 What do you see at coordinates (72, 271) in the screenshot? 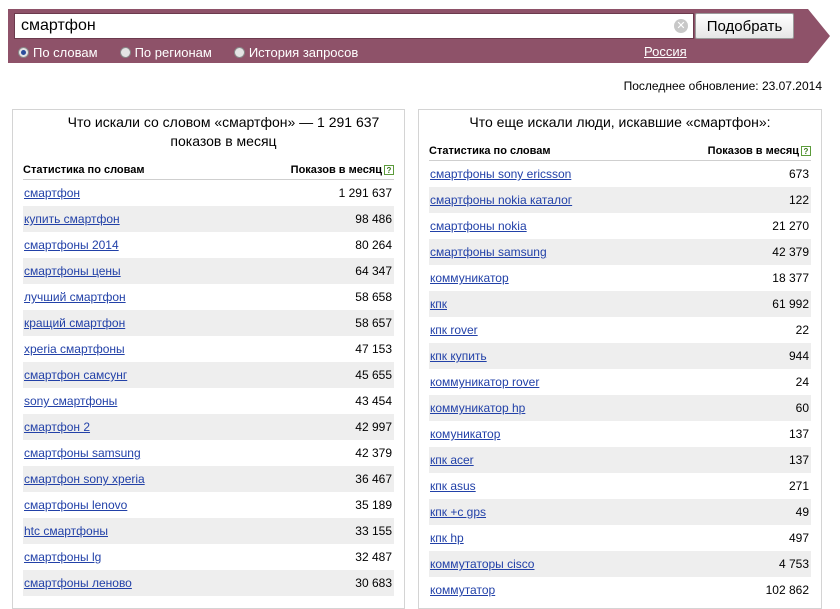
I see `query-link: смартфоны цены` at bounding box center [72, 271].